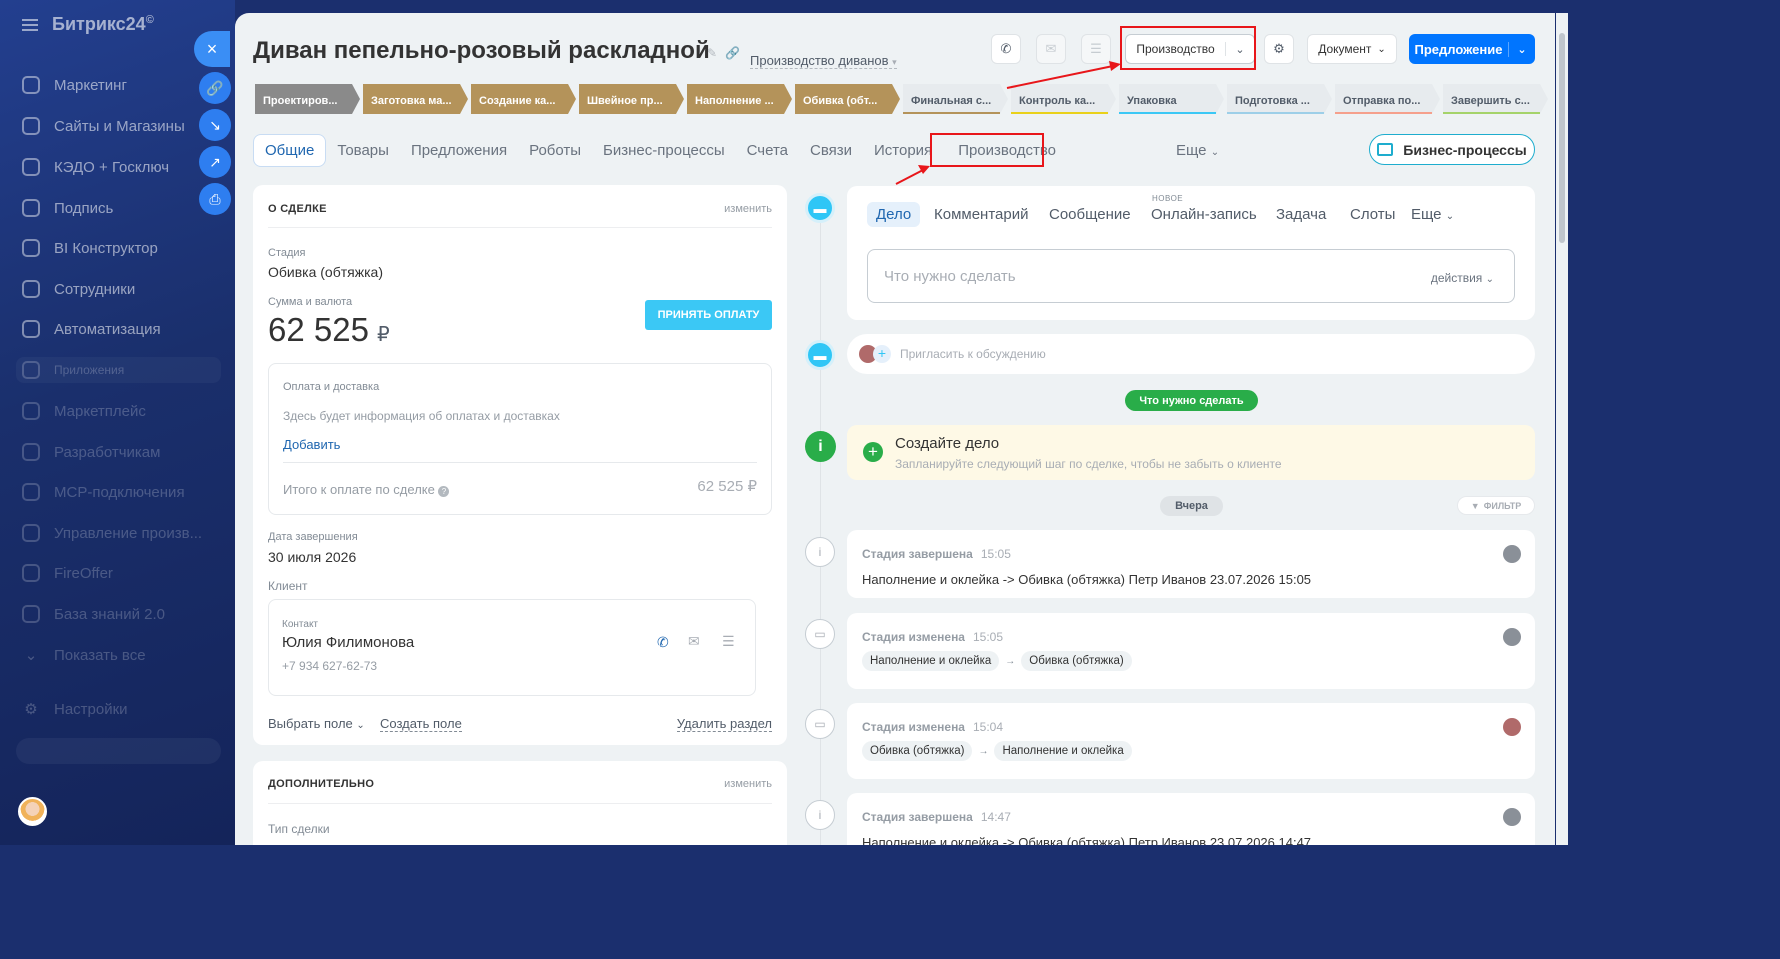 Image resolution: width=1780 pixels, height=959 pixels. I want to click on user-avatar, so click(32, 811).